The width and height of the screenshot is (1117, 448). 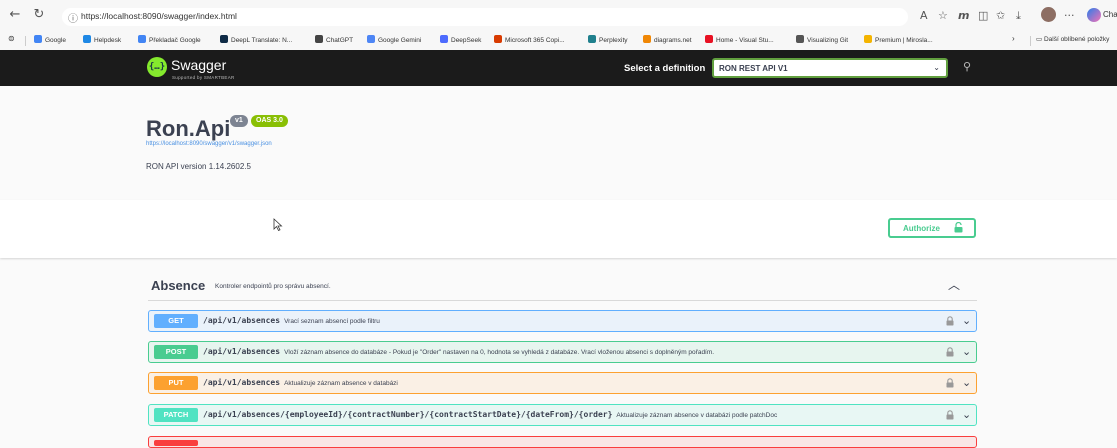 What do you see at coordinates (269, 121) in the screenshot?
I see `oas-badge: OAS 3.0` at bounding box center [269, 121].